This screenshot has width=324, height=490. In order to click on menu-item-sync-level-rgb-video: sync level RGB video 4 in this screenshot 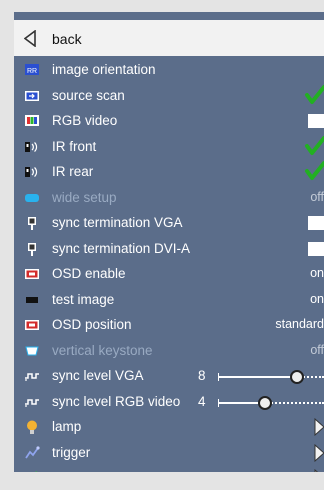, I will do `click(169, 402)`.